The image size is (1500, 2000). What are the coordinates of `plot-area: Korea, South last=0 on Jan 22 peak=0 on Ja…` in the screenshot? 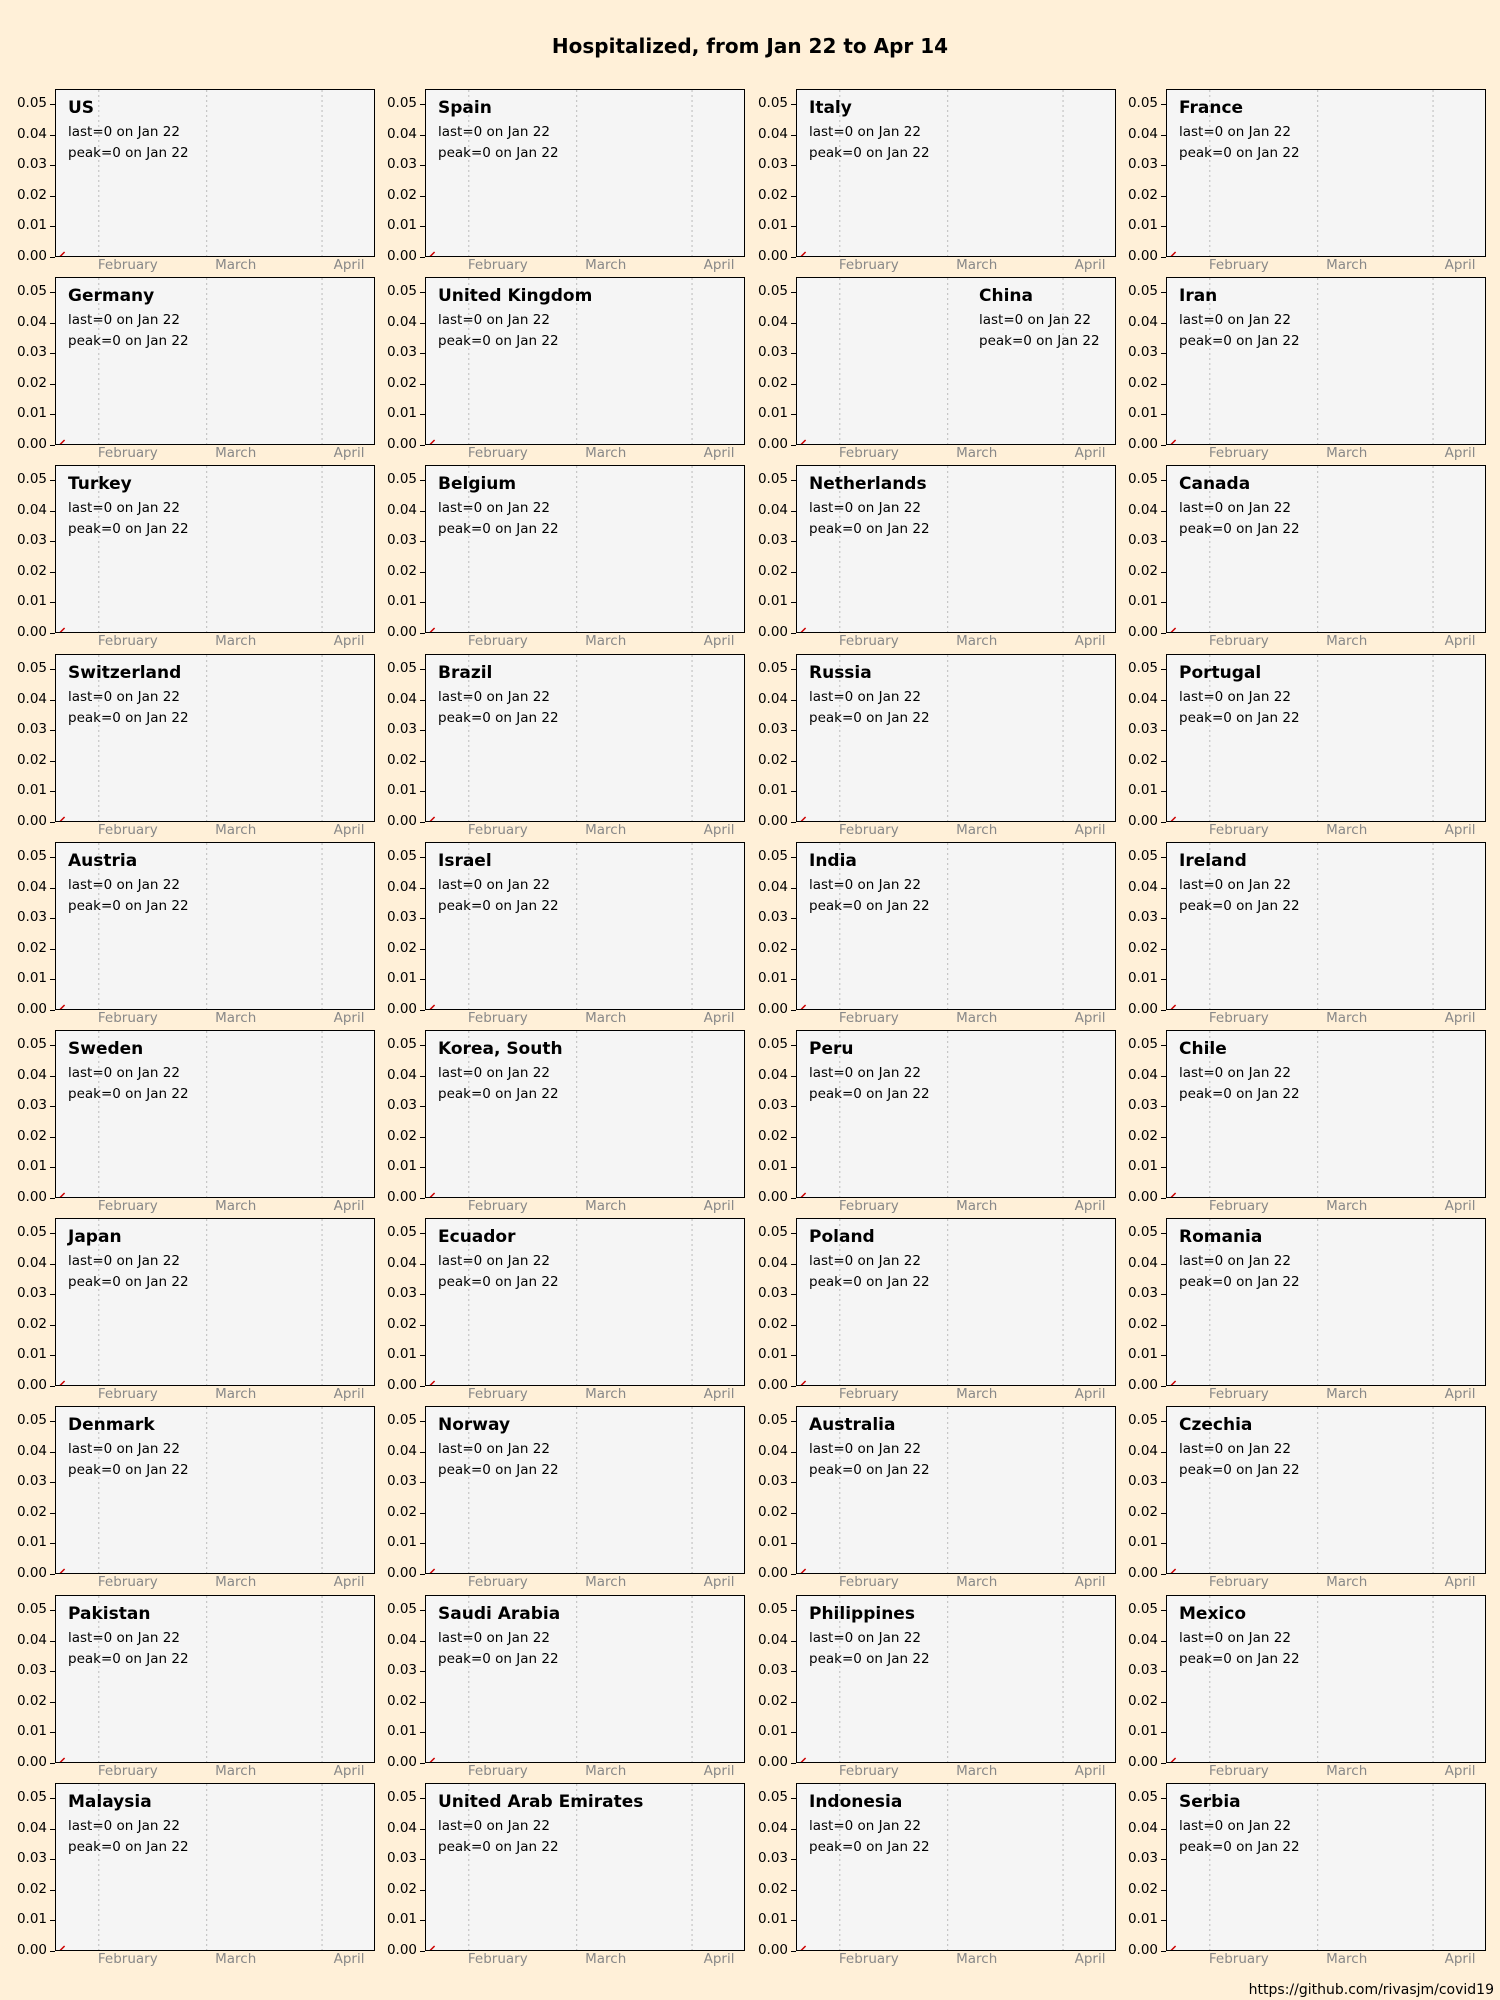 It's located at (585, 1114).